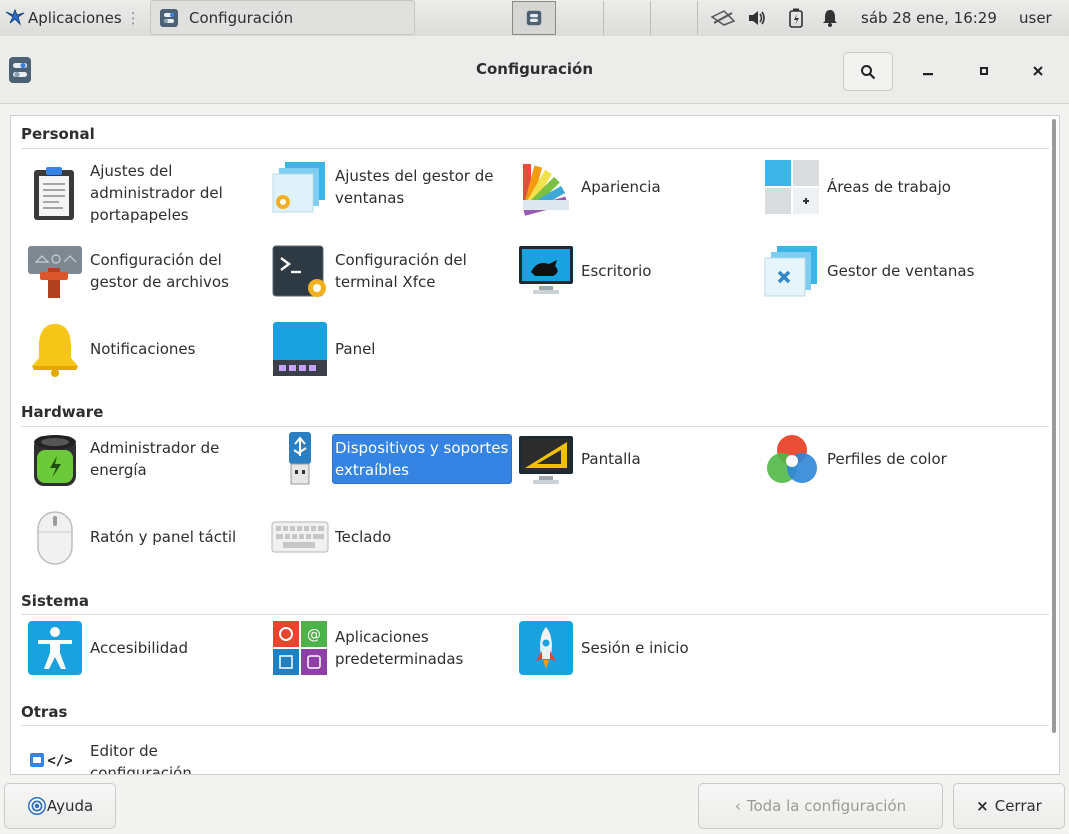  What do you see at coordinates (546, 271) in the screenshot?
I see `desktop-icon` at bounding box center [546, 271].